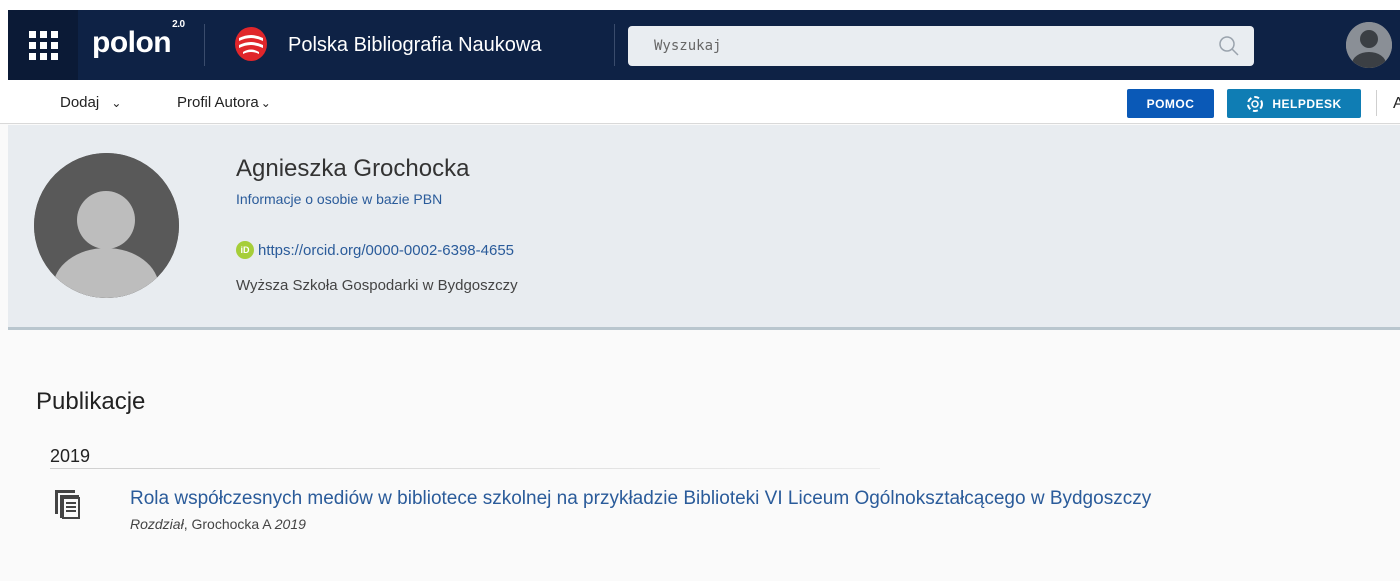 This screenshot has width=1400, height=581. Describe the element at coordinates (377, 285) in the screenshot. I see `affiliation: Wyższa Szkoła Gospodarki w Bydgoszczy` at that location.